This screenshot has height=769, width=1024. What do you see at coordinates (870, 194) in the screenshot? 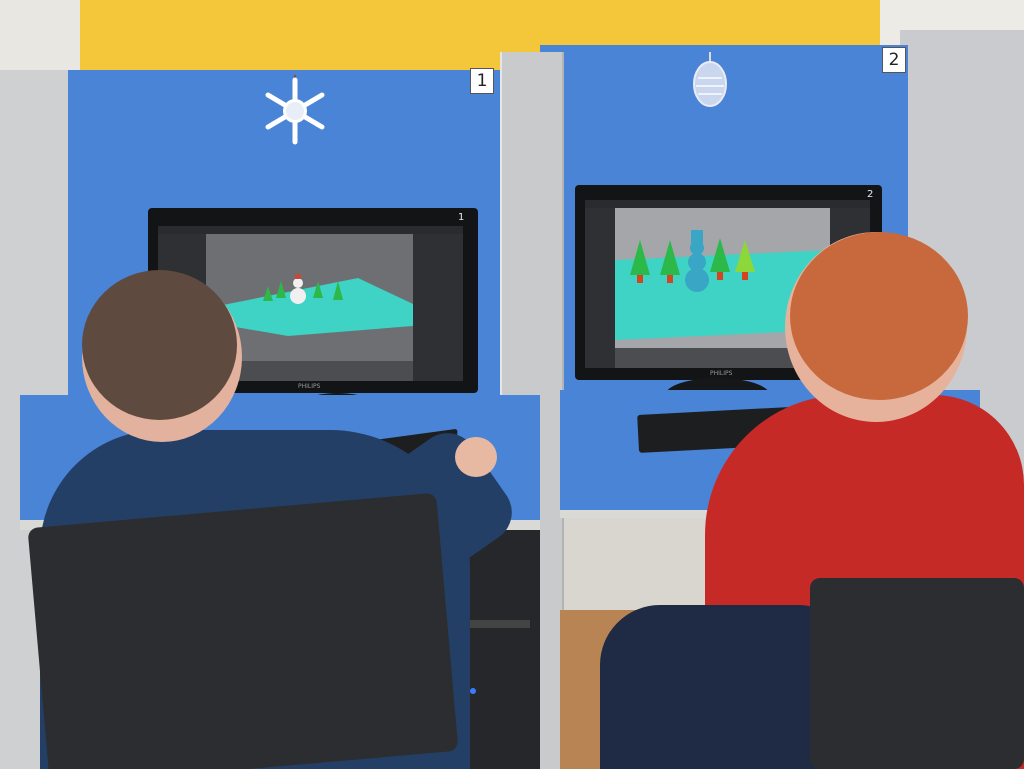
I see `monitor-label-right: 2` at bounding box center [870, 194].